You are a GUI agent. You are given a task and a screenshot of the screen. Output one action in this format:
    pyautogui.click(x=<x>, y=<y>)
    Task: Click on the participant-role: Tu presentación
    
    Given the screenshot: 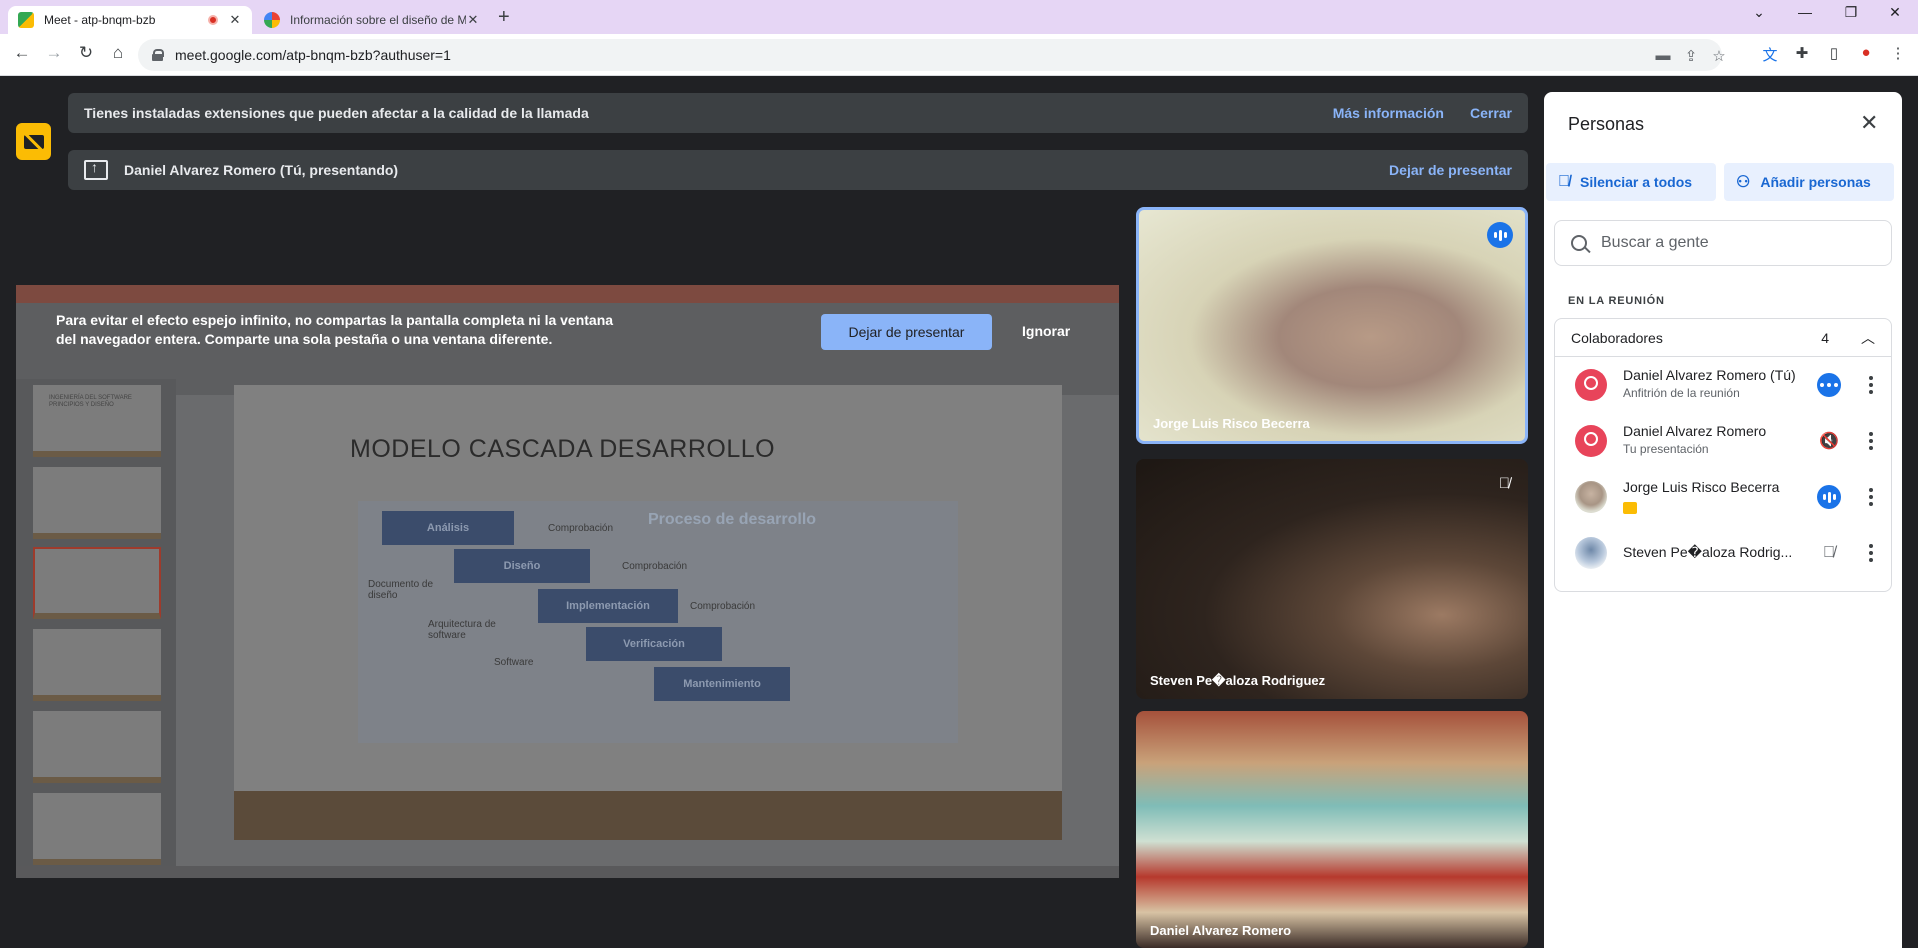 What is the action you would take?
    pyautogui.click(x=1666, y=449)
    